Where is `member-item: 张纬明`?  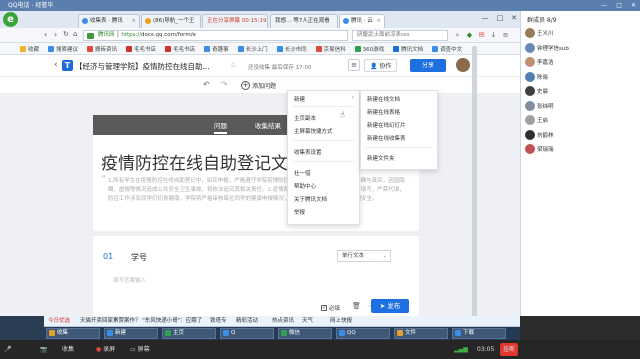 member-item: 张纬明 is located at coordinates (580, 106).